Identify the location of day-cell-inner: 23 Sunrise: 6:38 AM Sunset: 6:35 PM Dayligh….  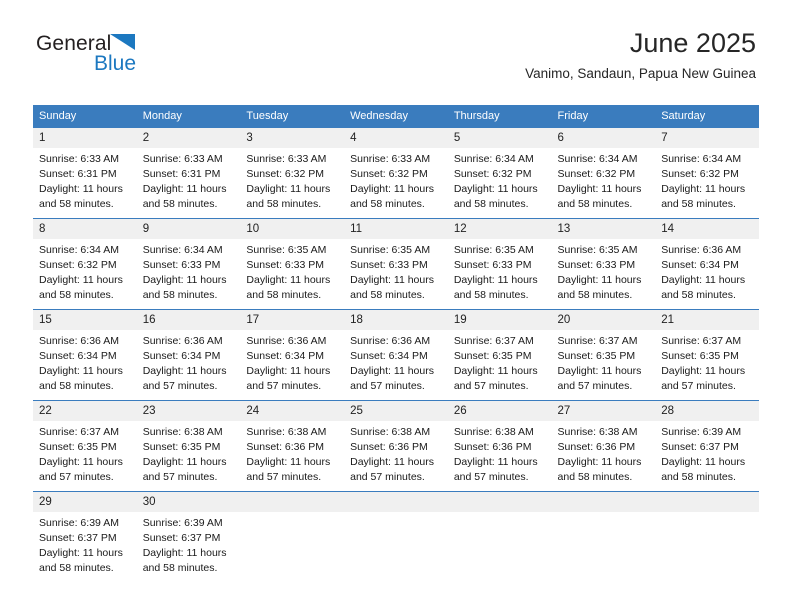
(188, 446).